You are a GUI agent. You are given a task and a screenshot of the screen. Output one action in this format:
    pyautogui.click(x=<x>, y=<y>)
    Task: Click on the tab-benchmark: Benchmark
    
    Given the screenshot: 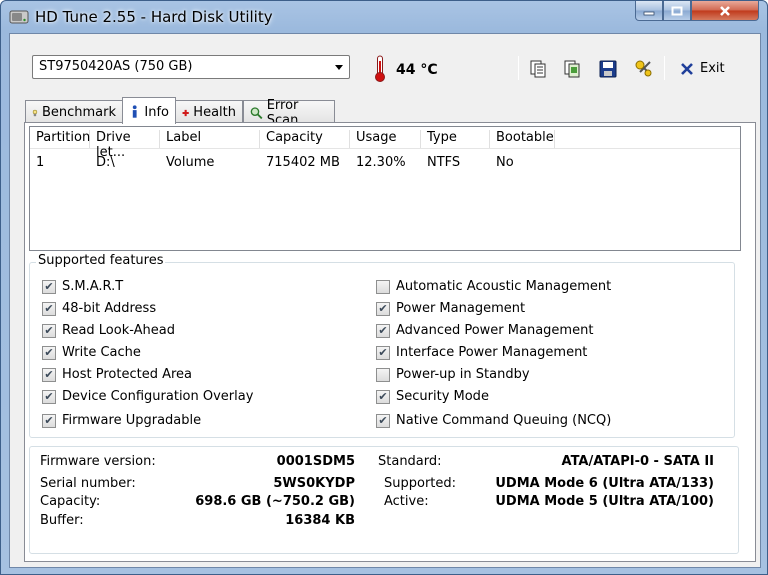 What is the action you would take?
    pyautogui.click(x=74, y=111)
    